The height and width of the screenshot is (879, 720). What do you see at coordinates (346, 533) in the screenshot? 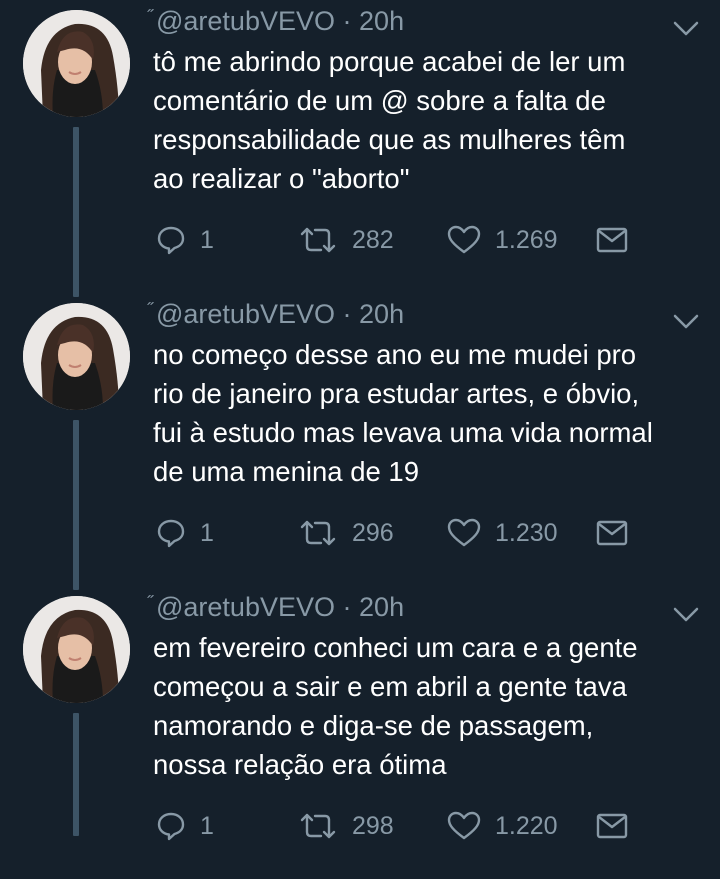
I see `retweet-button: 296` at bounding box center [346, 533].